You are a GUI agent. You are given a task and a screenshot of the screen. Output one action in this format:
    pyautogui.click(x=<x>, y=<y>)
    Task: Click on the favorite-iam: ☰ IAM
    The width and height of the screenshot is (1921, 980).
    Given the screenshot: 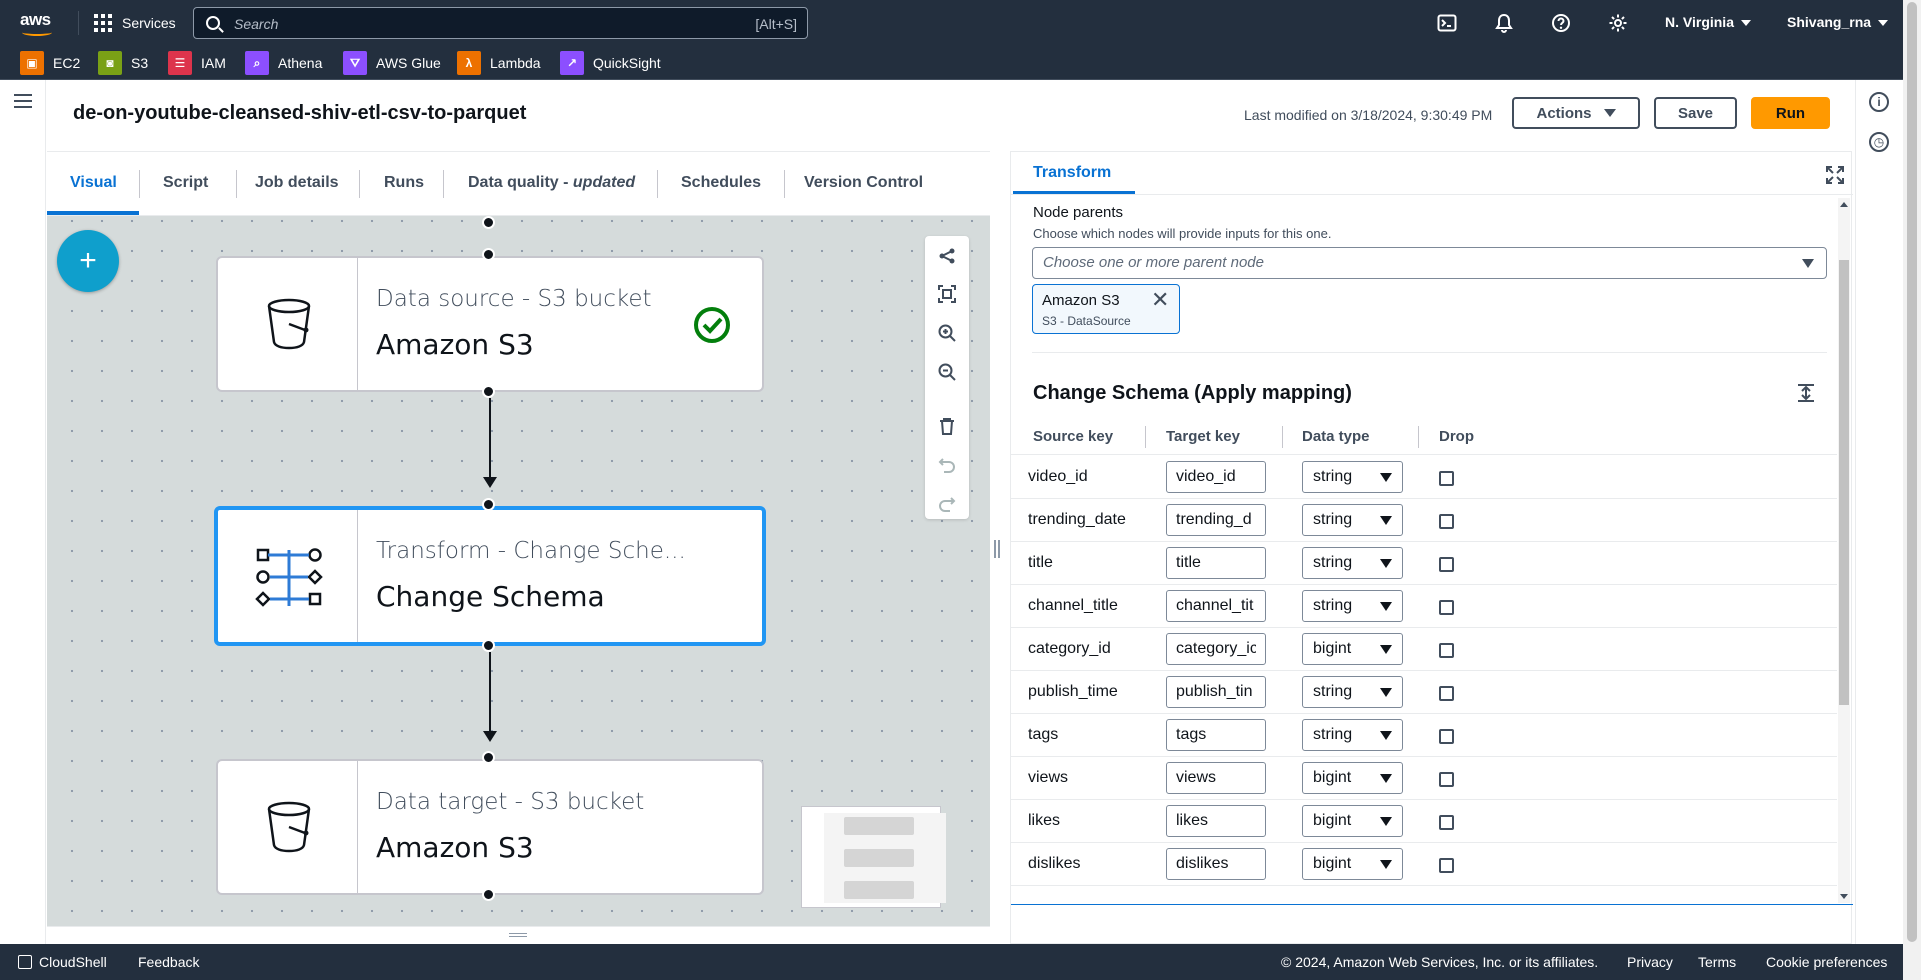 What is the action you would take?
    pyautogui.click(x=197, y=63)
    